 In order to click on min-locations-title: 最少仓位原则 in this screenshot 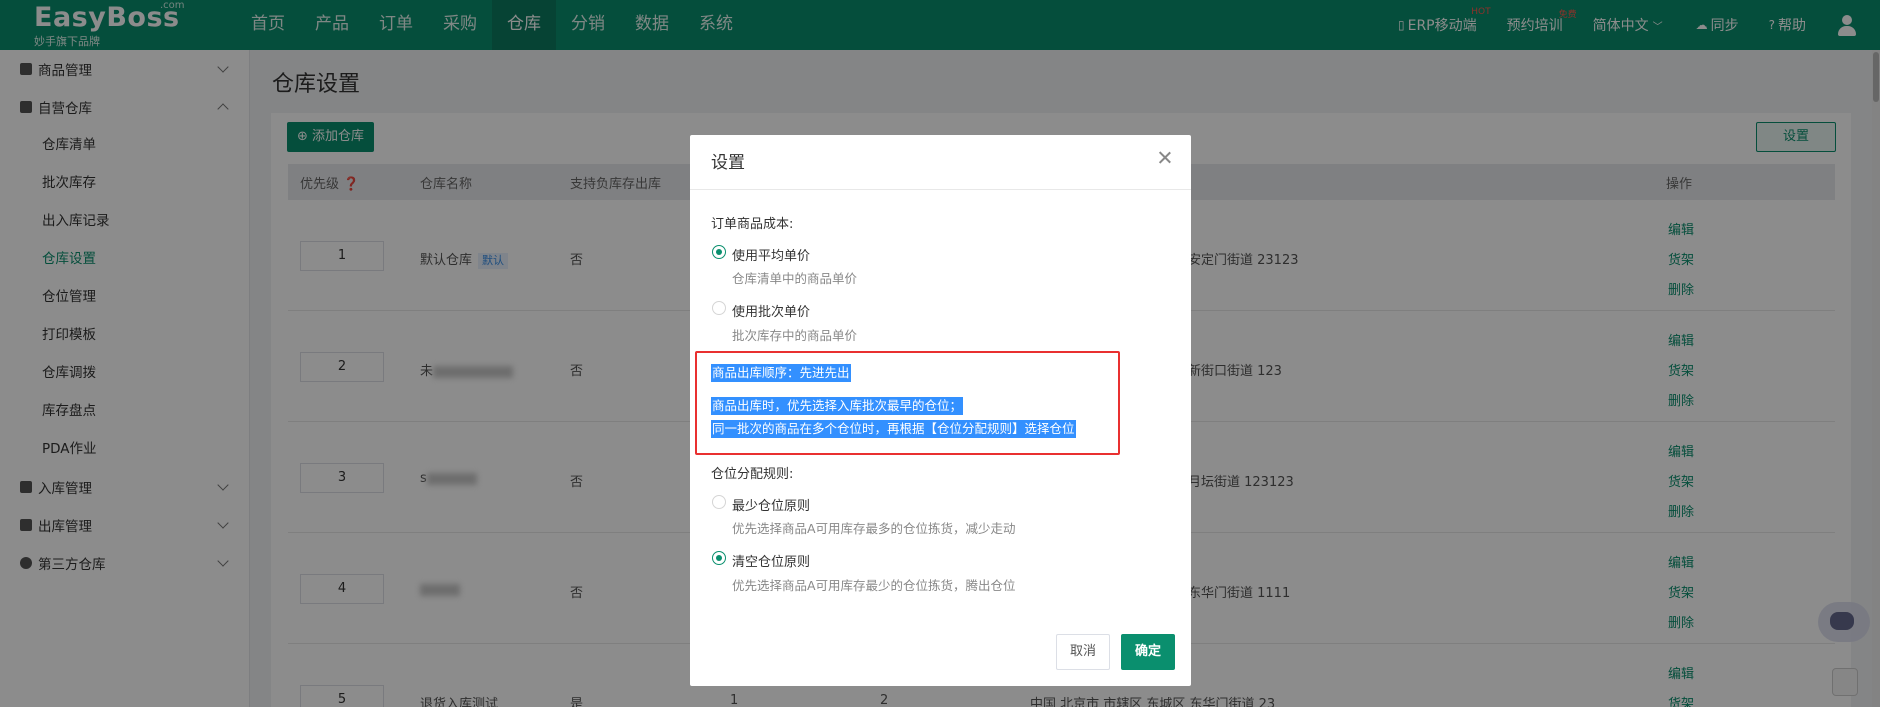, I will do `click(771, 504)`.